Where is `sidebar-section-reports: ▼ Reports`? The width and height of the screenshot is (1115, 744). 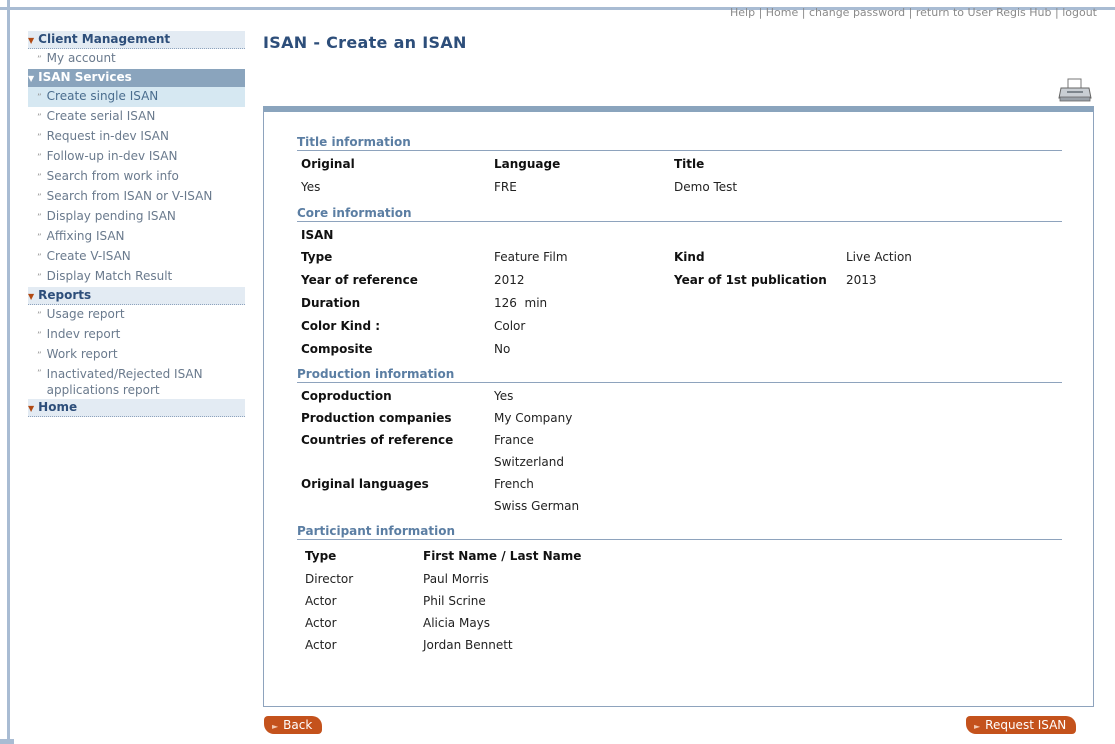 sidebar-section-reports: ▼ Reports is located at coordinates (136, 296).